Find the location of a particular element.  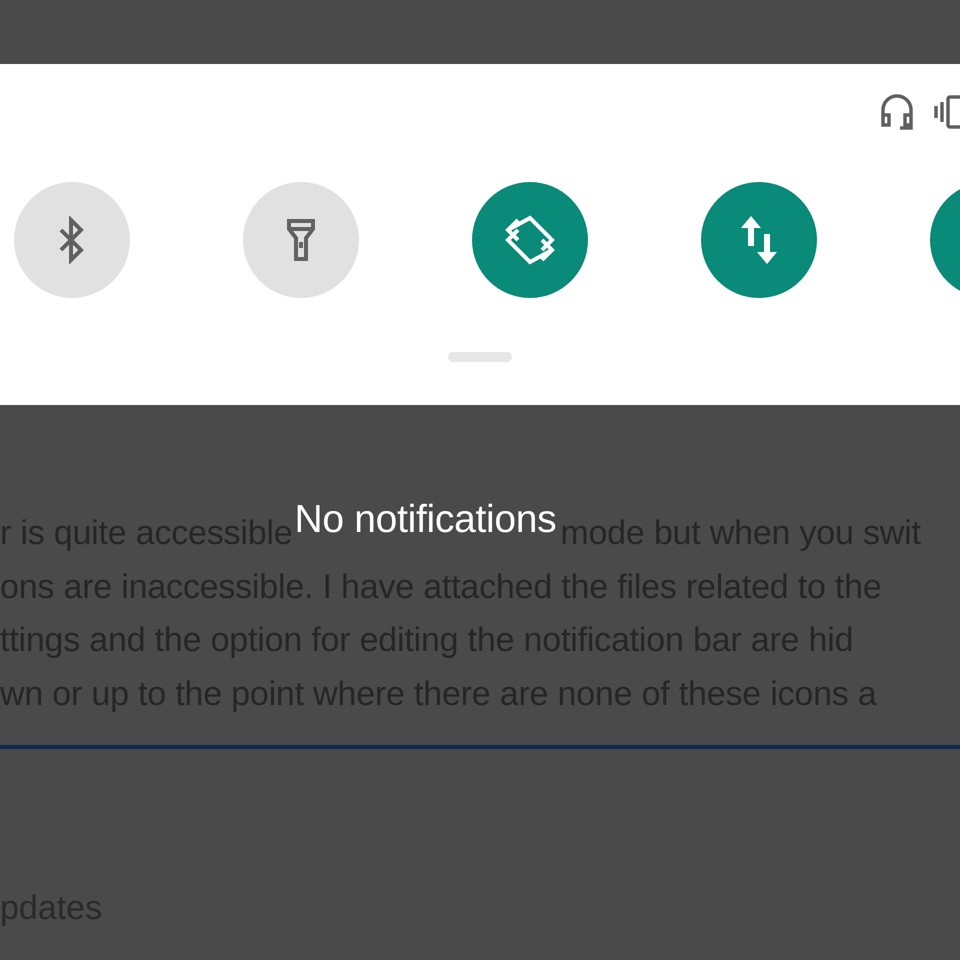

flashlight-icon is located at coordinates (301, 240).